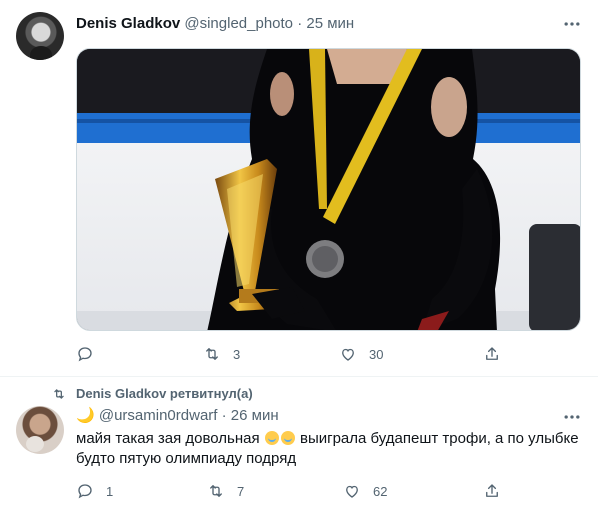 This screenshot has height=514, width=598. What do you see at coordinates (94, 491) in the screenshot?
I see `reply-button: 1` at bounding box center [94, 491].